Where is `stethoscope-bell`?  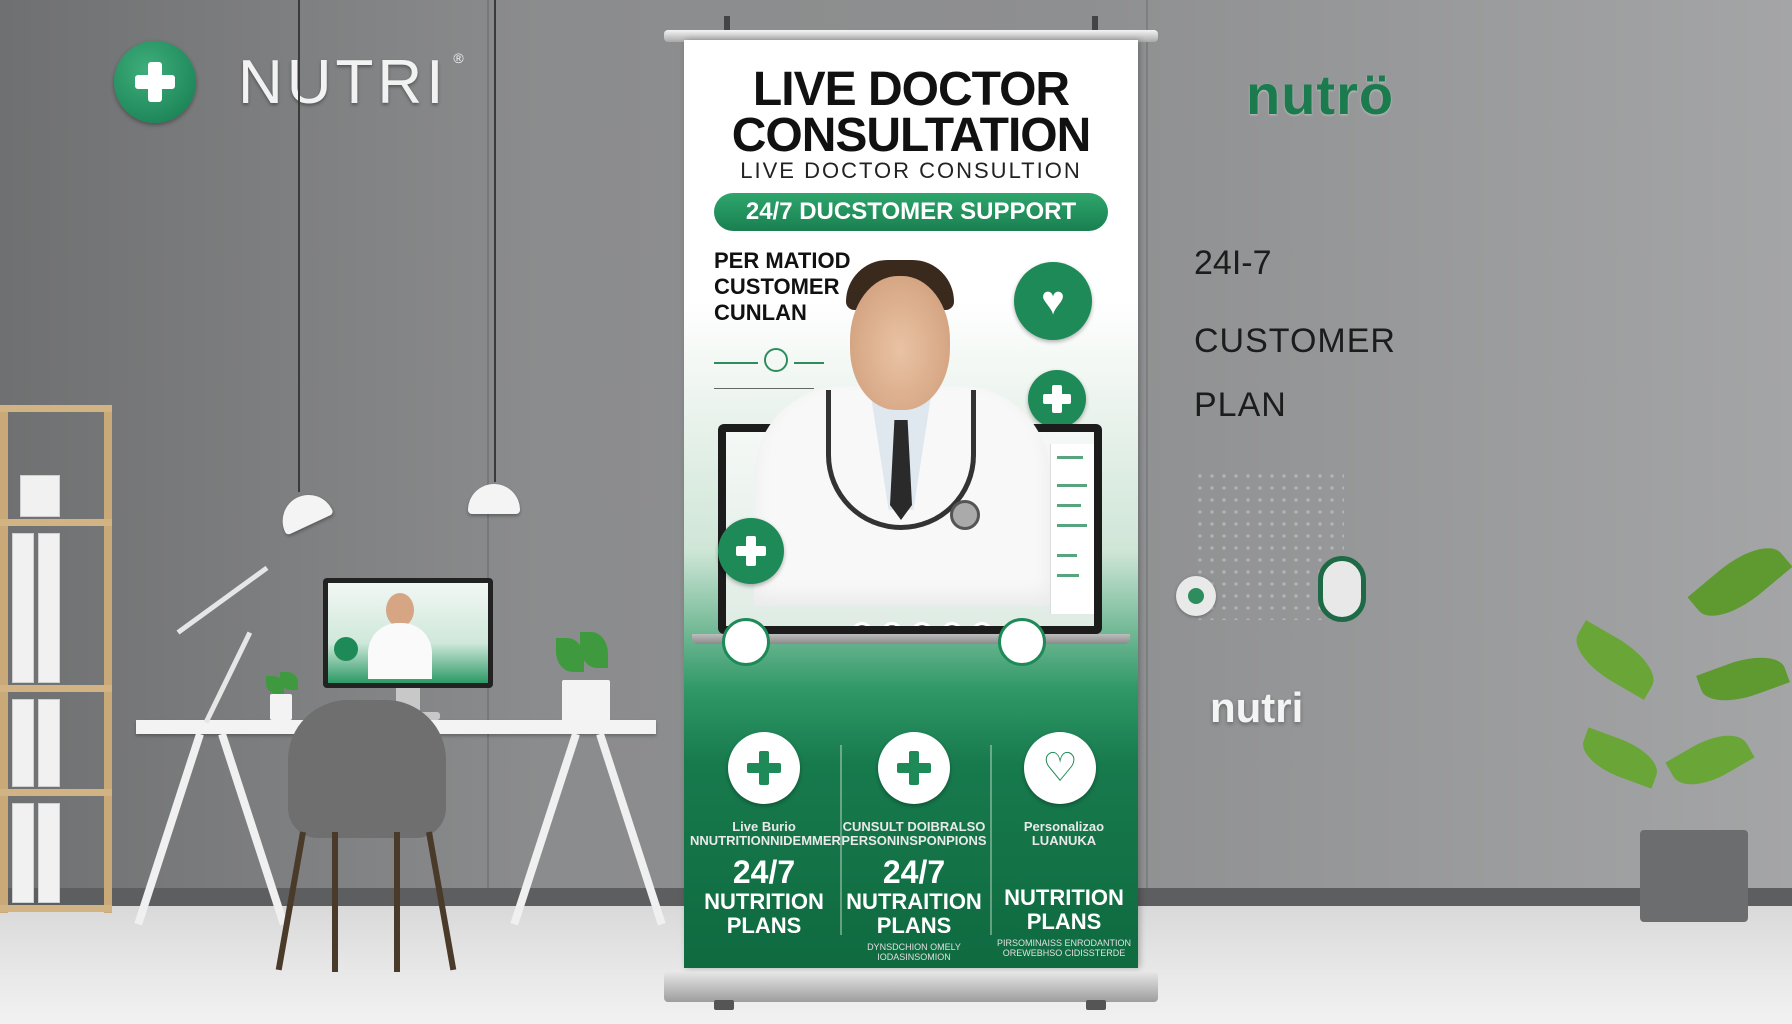
stethoscope-bell is located at coordinates (965, 515).